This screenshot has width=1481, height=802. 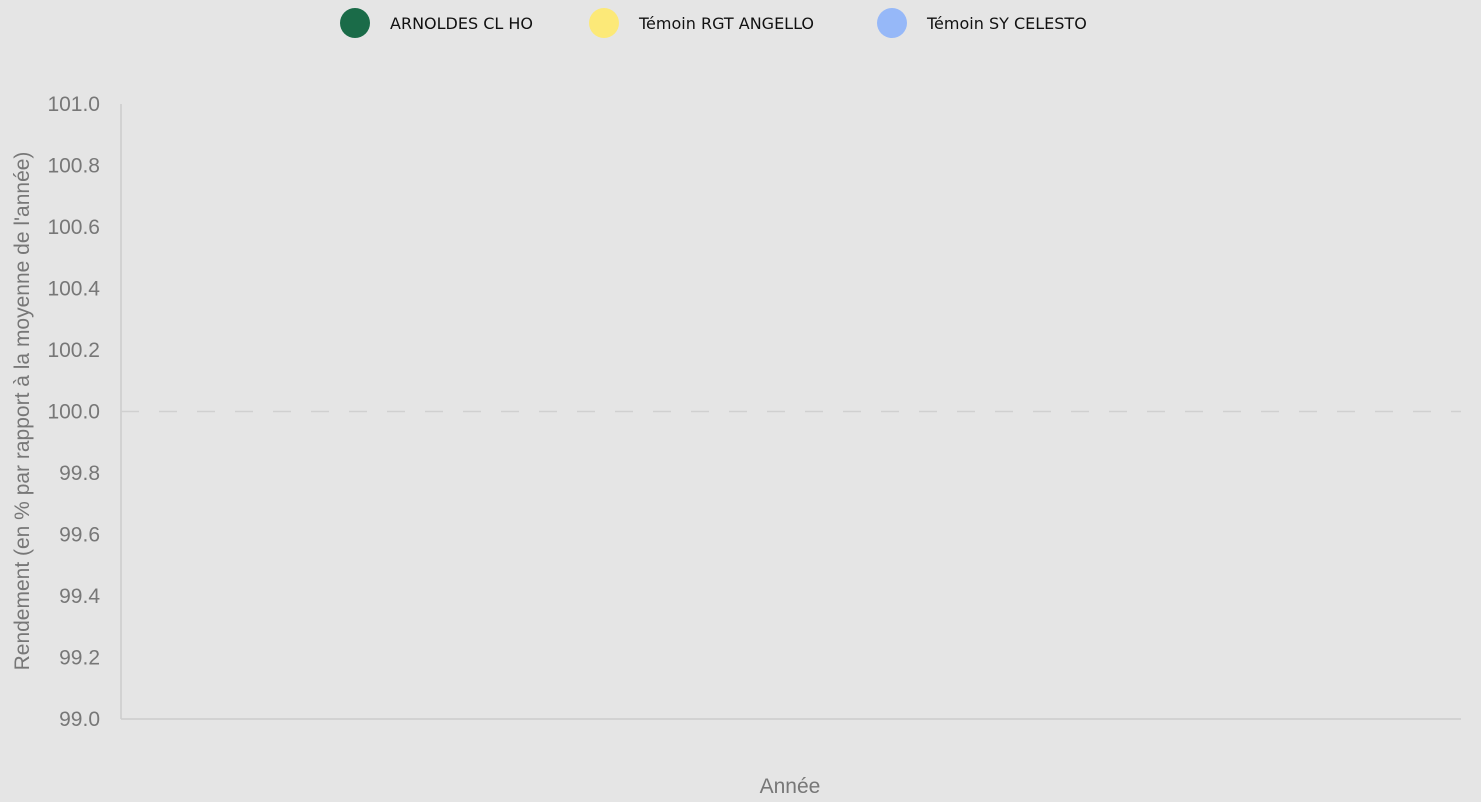 I want to click on y-tick-label: 99.0, so click(x=79, y=719).